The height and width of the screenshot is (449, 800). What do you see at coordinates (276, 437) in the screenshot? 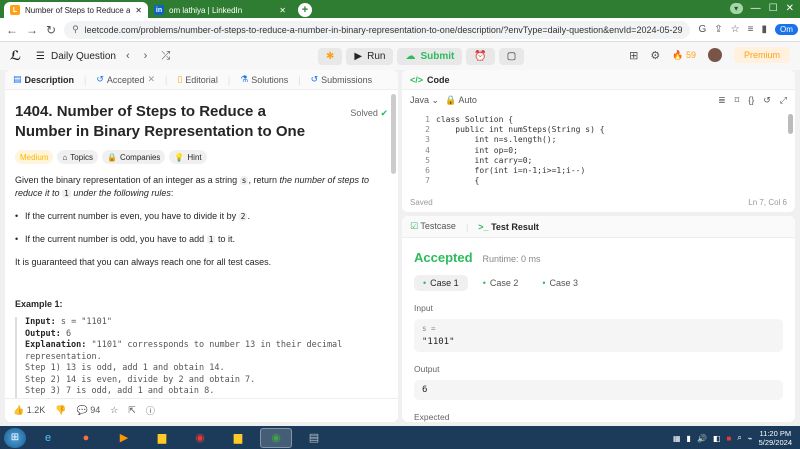
I see `taskbar-chrome-active: ◉` at bounding box center [276, 437].